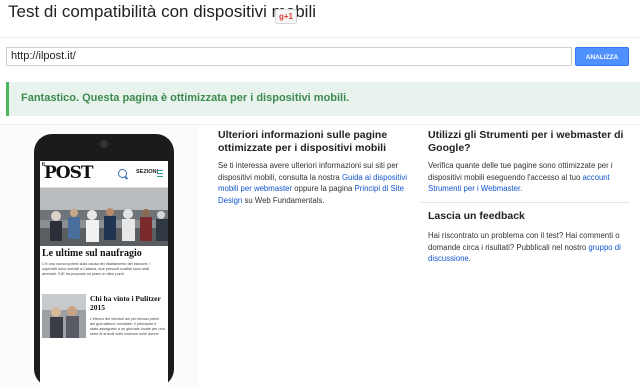 The width and height of the screenshot is (640, 387). What do you see at coordinates (476, 216) in the screenshot?
I see `feedback-heading: Lascia un feedback` at bounding box center [476, 216].